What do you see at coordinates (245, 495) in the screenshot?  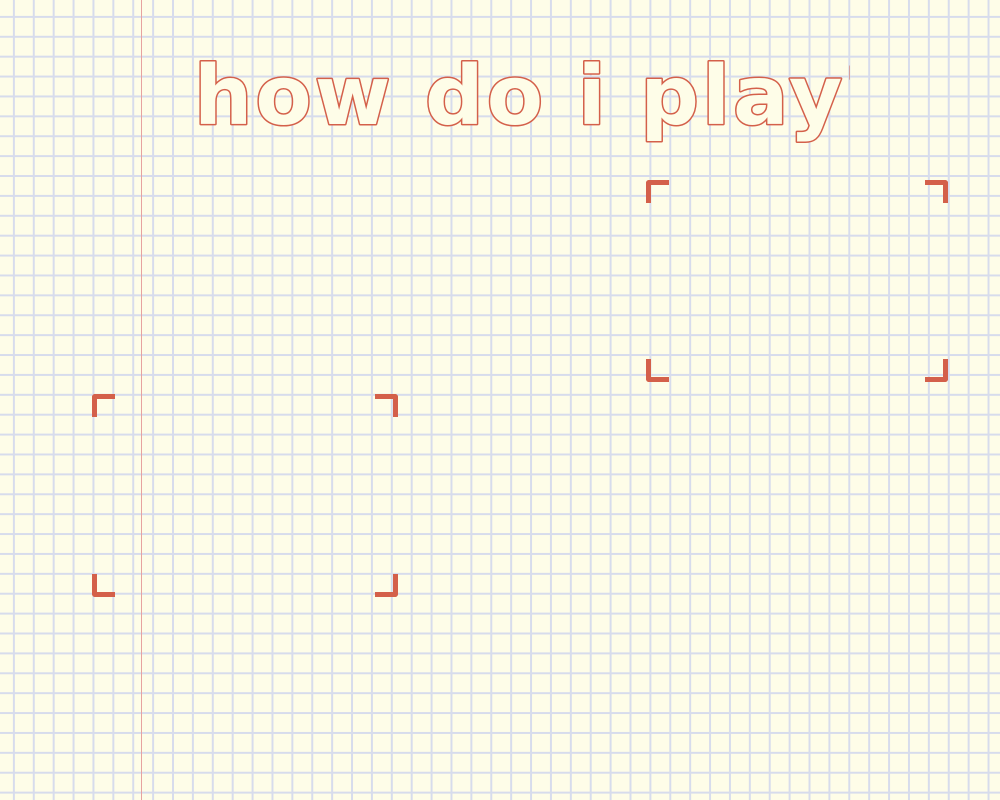 I see `left-frame` at bounding box center [245, 495].